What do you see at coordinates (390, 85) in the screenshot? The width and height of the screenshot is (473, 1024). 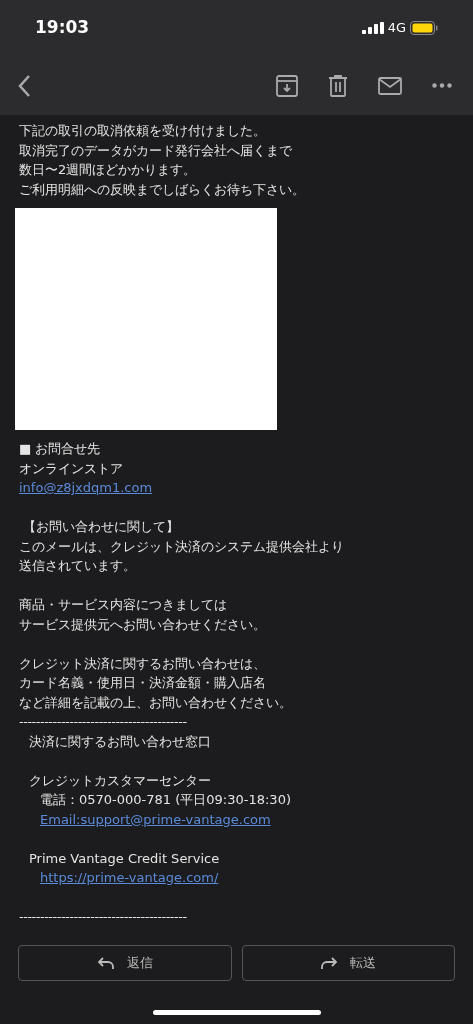 I see `mail-icon` at bounding box center [390, 85].